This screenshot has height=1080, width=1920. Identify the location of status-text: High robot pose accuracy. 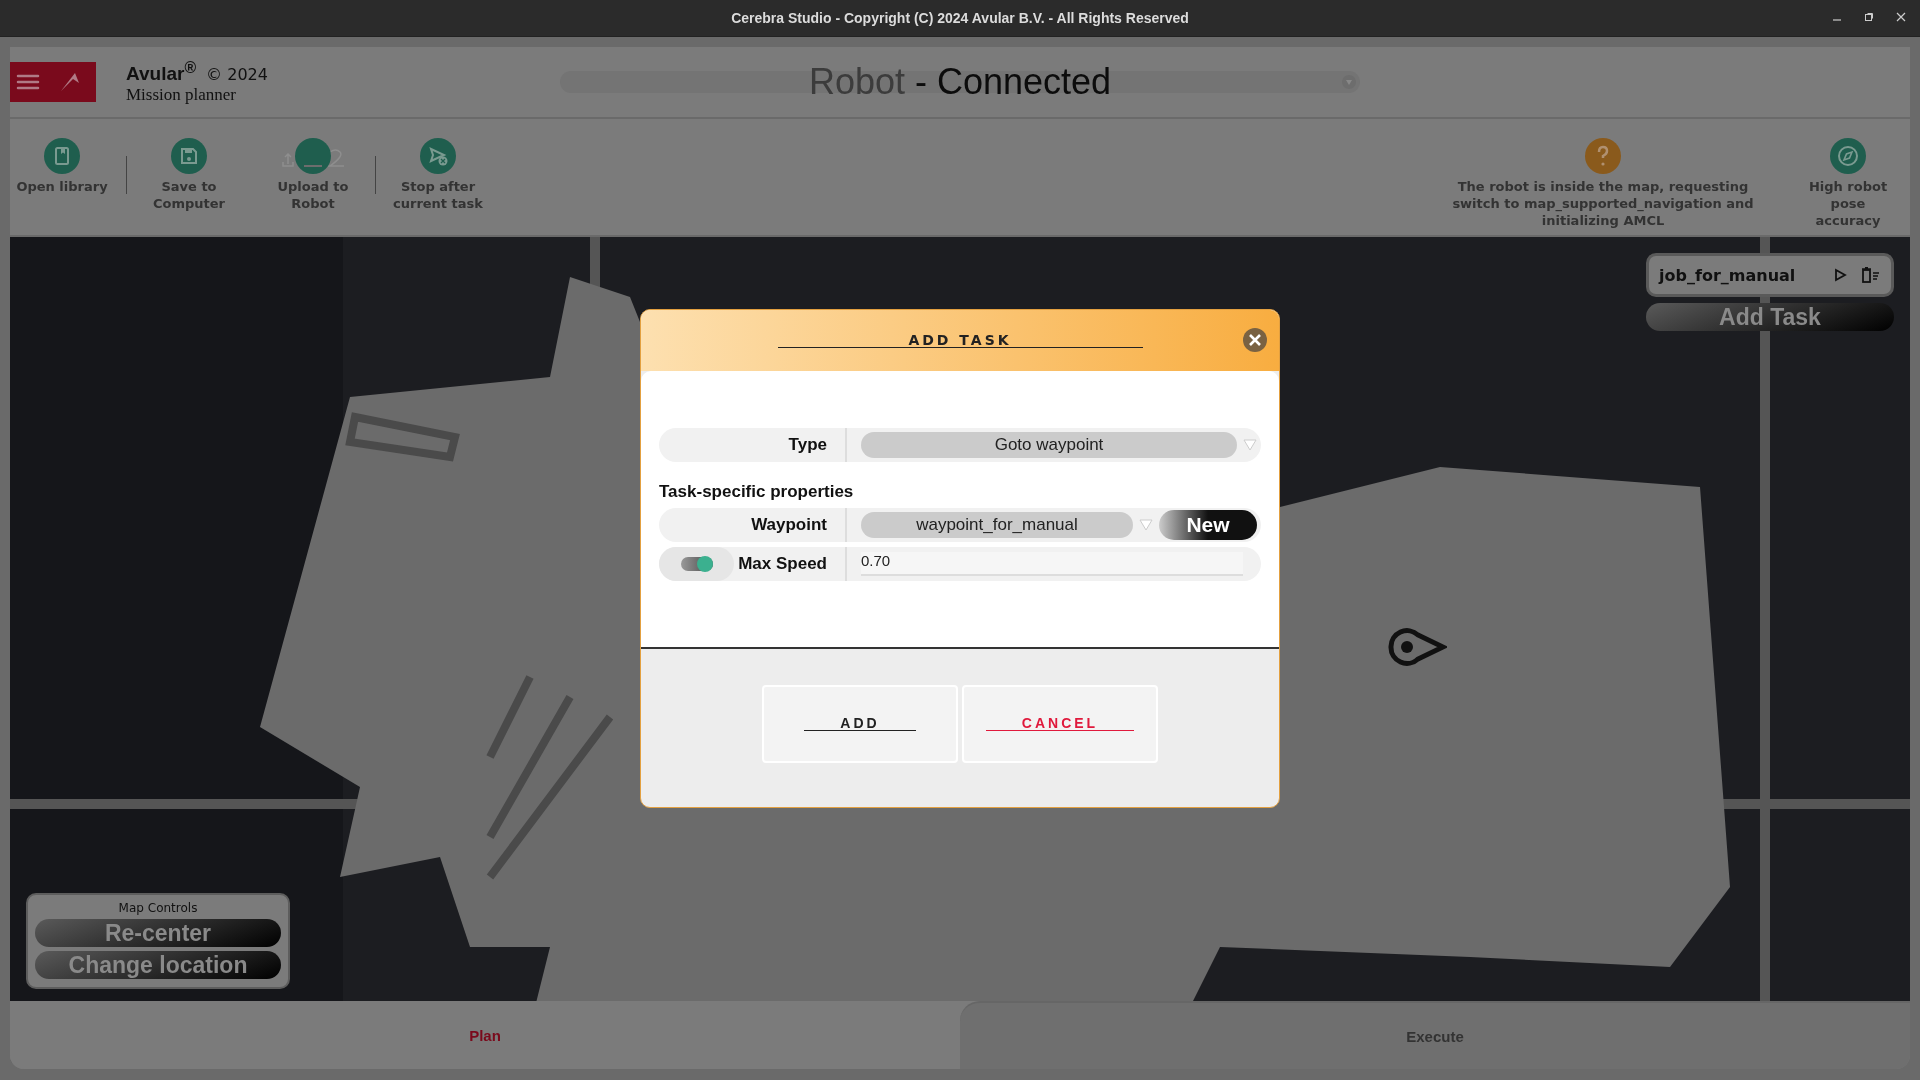
(1848, 203).